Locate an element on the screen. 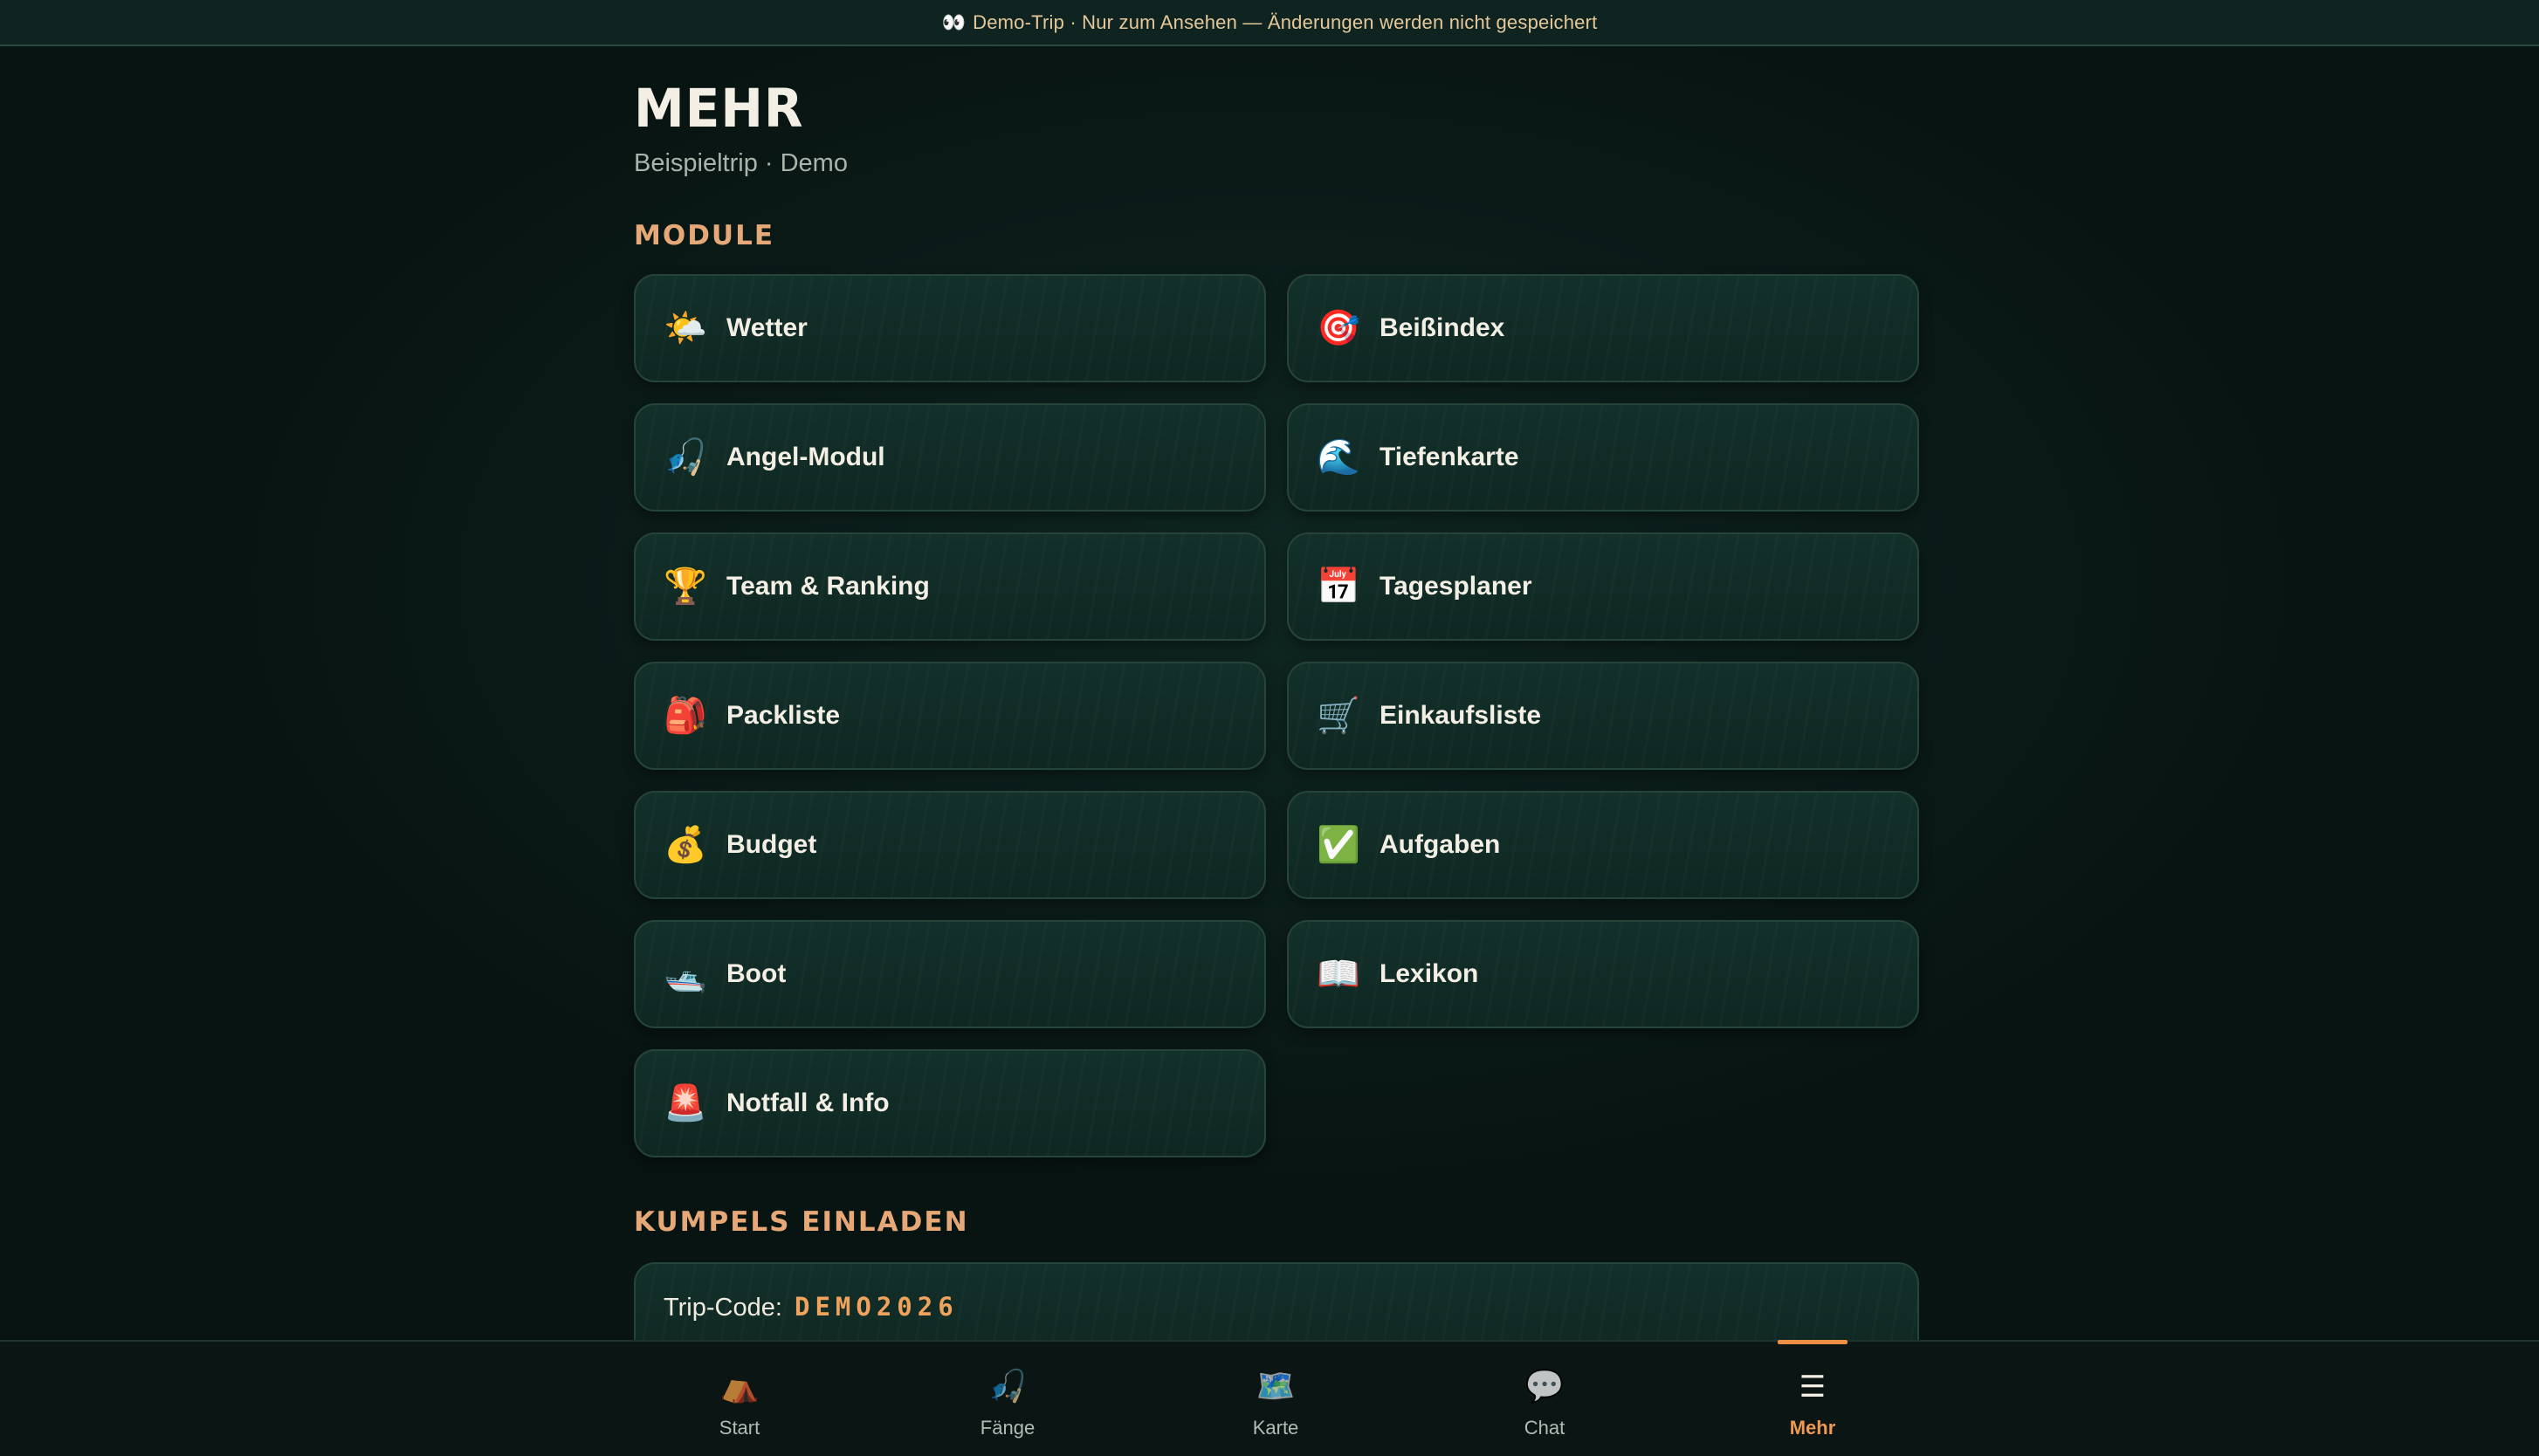  module-label: Packliste is located at coordinates (783, 715).